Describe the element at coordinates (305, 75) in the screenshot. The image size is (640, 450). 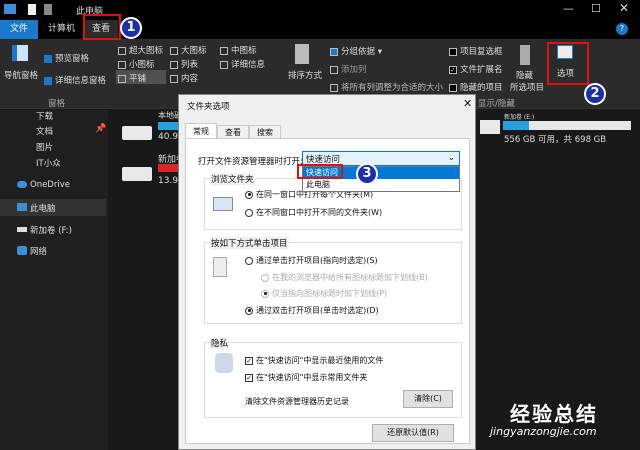
I see `sort-button: 排序方式` at that location.